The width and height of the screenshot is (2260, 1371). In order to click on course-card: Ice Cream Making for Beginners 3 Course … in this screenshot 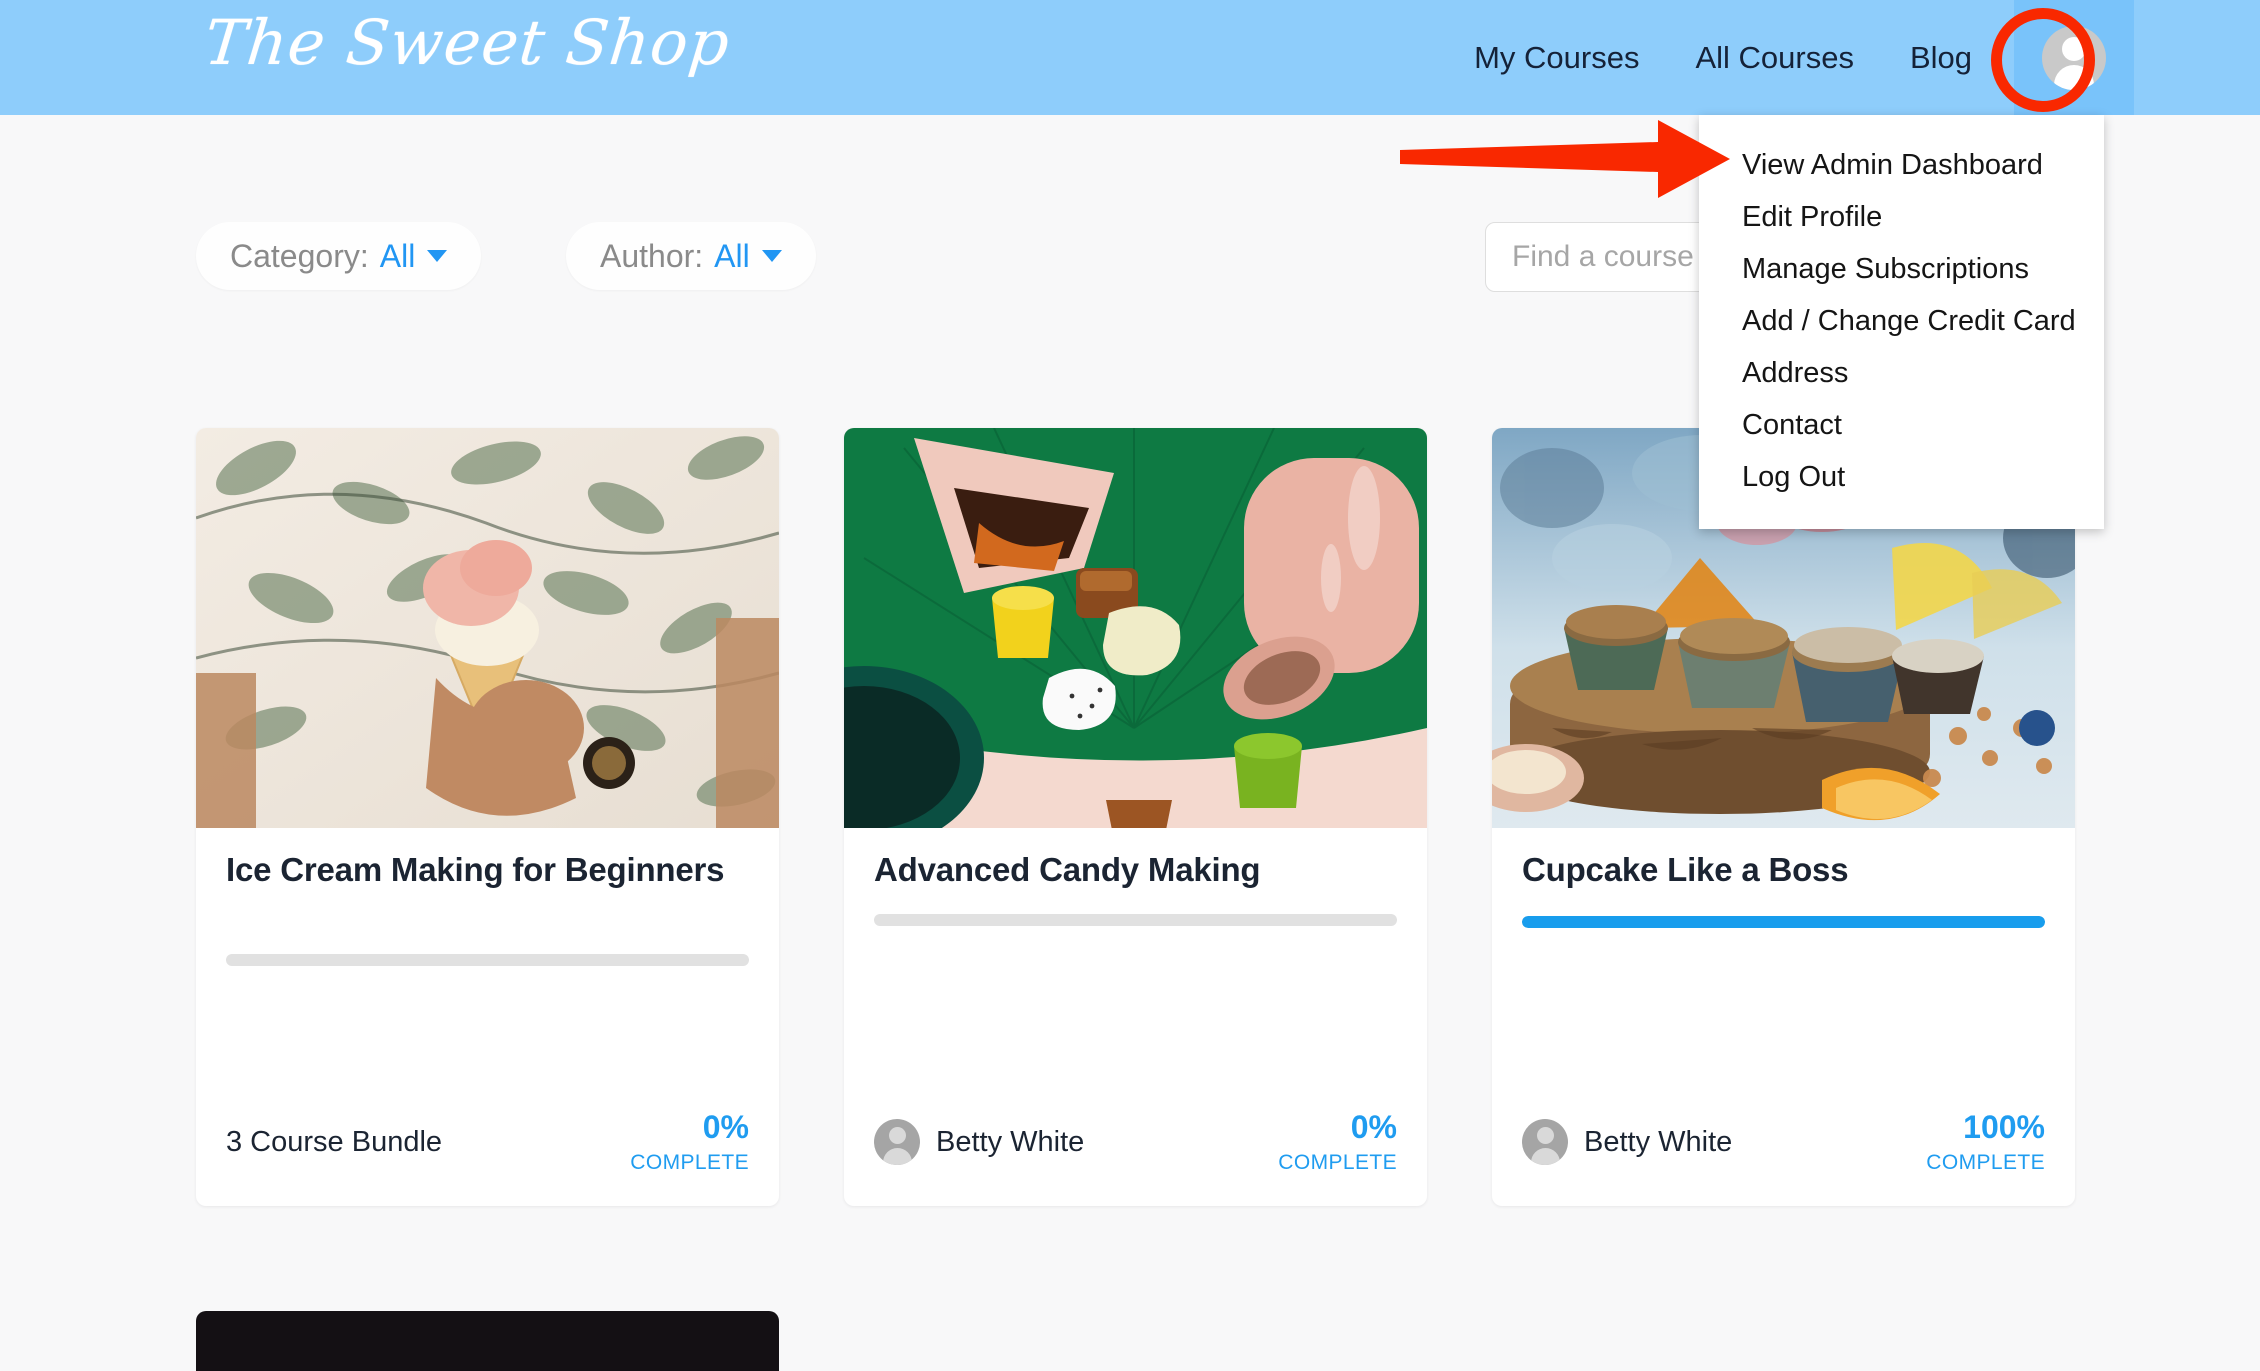, I will do `click(487, 817)`.